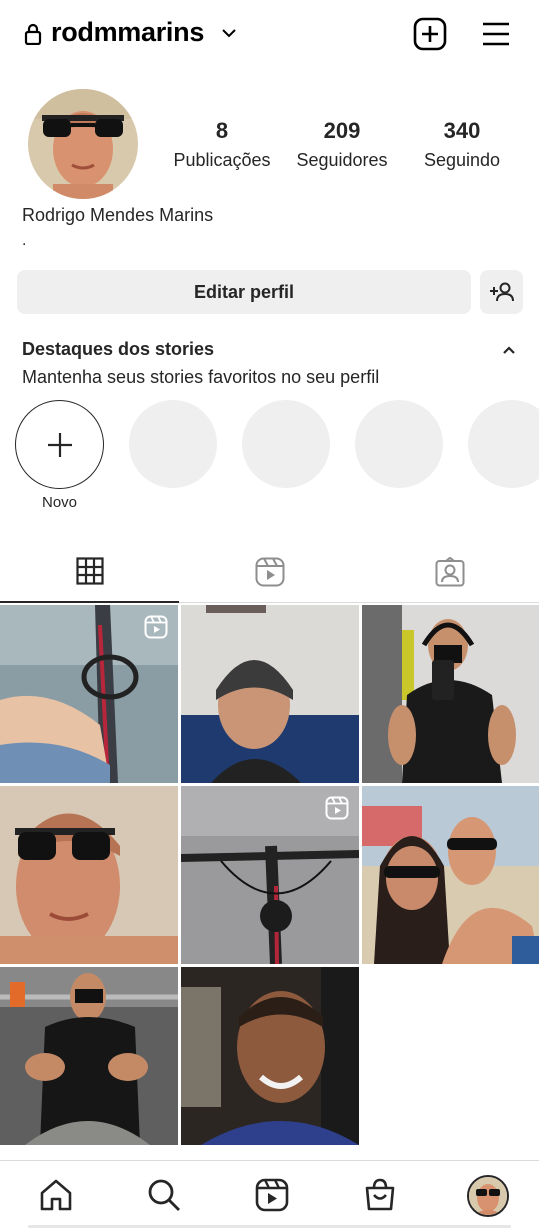 The image size is (539, 1230). I want to click on tab-reels, so click(269, 571).